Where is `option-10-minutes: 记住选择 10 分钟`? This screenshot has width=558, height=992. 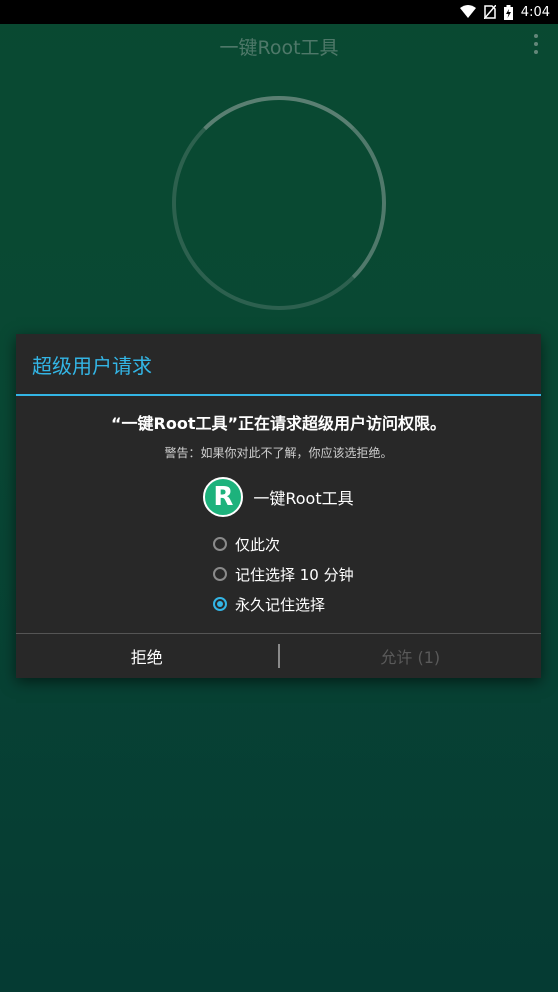 option-10-minutes: 记住选择 10 分钟 is located at coordinates (377, 574).